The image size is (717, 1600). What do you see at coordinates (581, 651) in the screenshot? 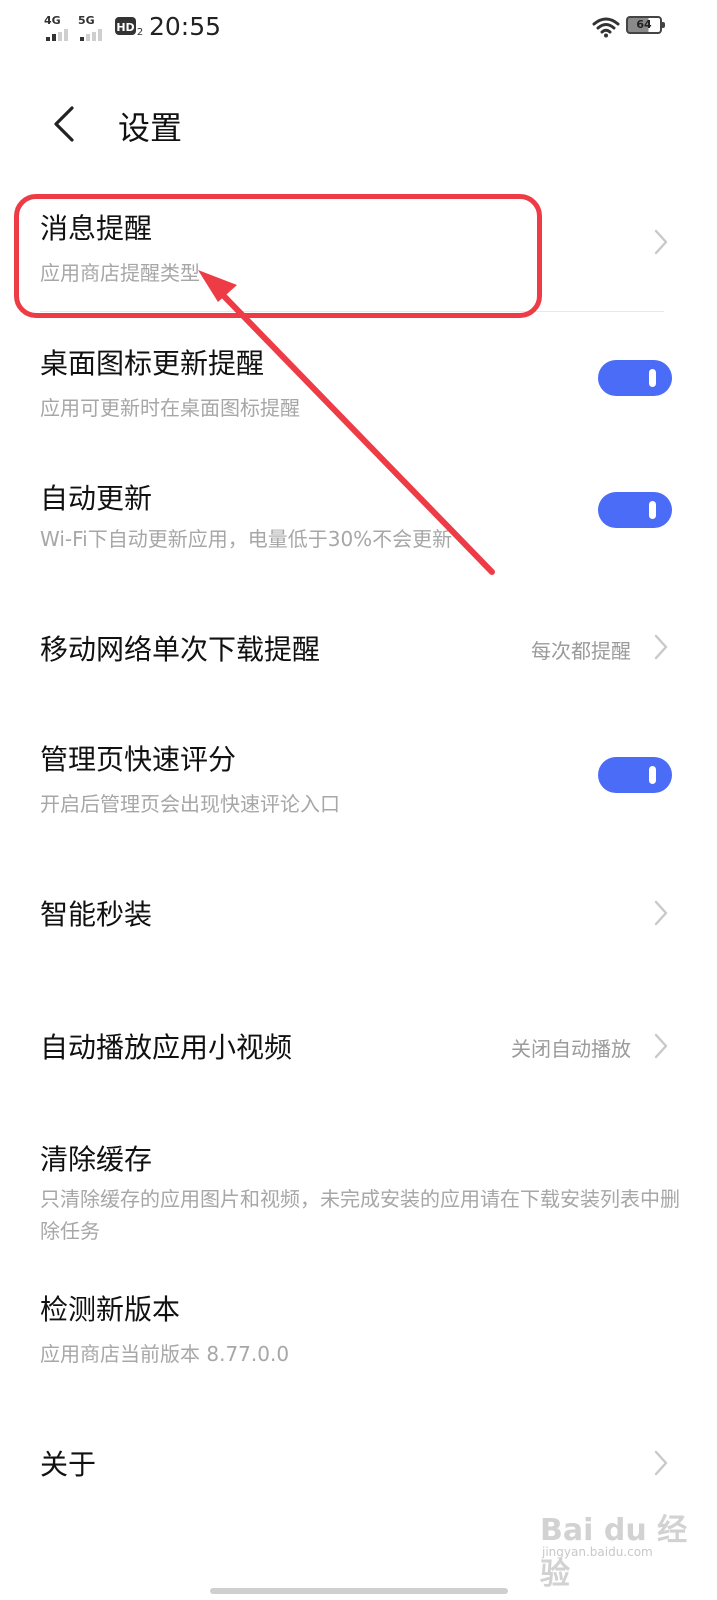
I see `row-value: 每次都提醒` at bounding box center [581, 651].